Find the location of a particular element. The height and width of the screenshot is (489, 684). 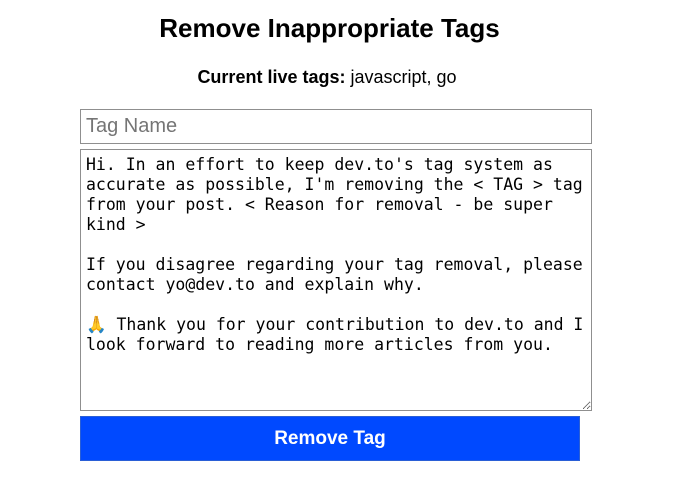

live-tags-label: Current live tags: is located at coordinates (271, 77).